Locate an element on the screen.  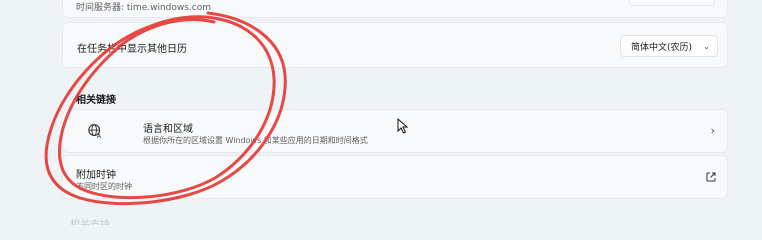
calendar-dropdown-value: 简体中文(农历) is located at coordinates (662, 47).